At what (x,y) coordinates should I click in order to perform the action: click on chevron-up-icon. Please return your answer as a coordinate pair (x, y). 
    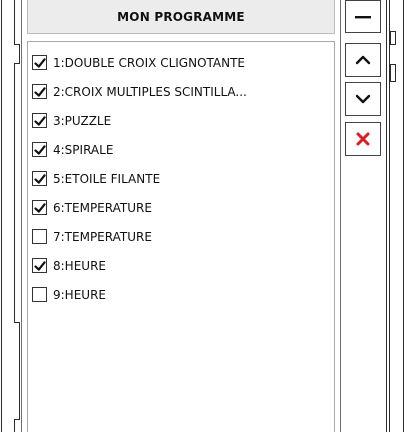
    Looking at the image, I should click on (363, 60).